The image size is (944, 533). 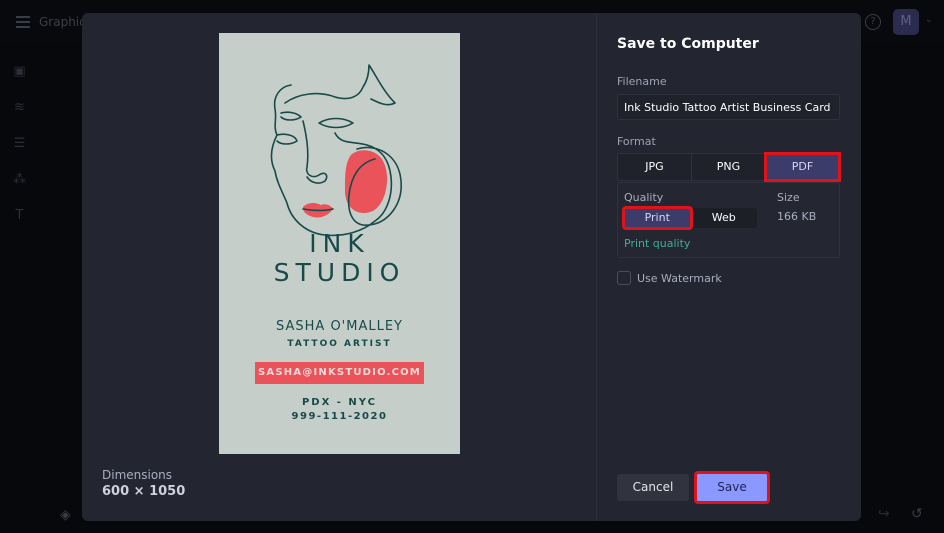 I want to click on card-title-line1: INK, so click(x=339, y=243).